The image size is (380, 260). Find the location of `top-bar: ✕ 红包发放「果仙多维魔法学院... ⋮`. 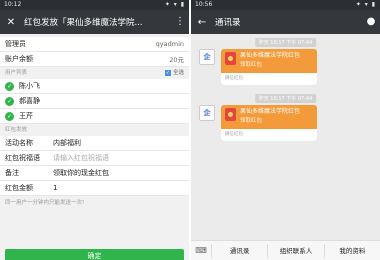

top-bar: ✕ 红包发放「果仙多维魔法学院... ⋮ is located at coordinates (94, 22).